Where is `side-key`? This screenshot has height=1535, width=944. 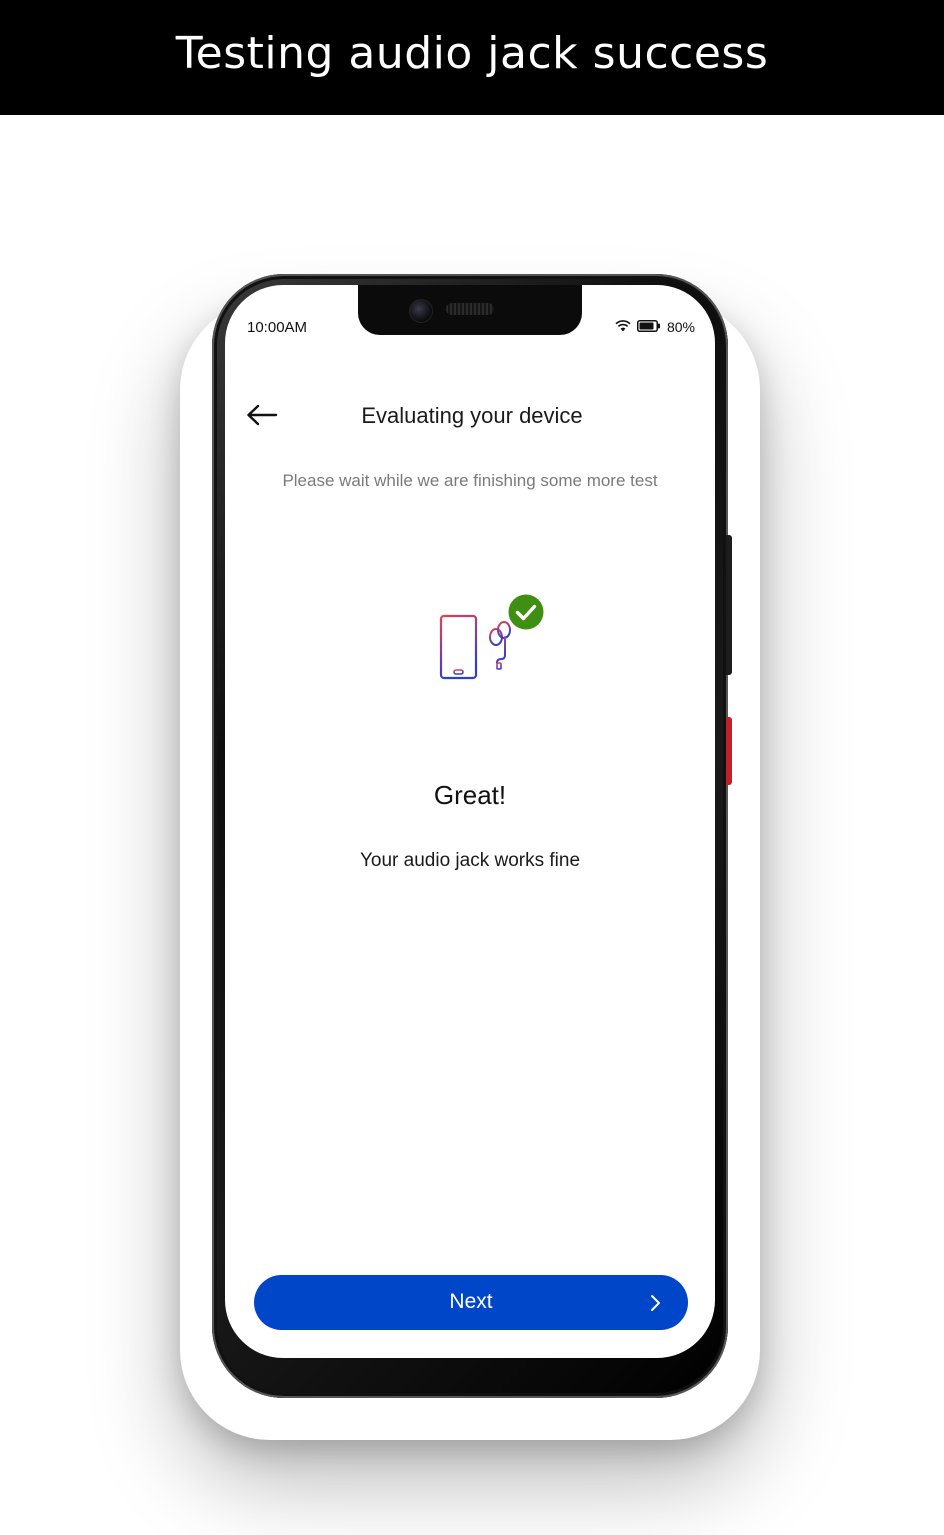
side-key is located at coordinates (729, 751).